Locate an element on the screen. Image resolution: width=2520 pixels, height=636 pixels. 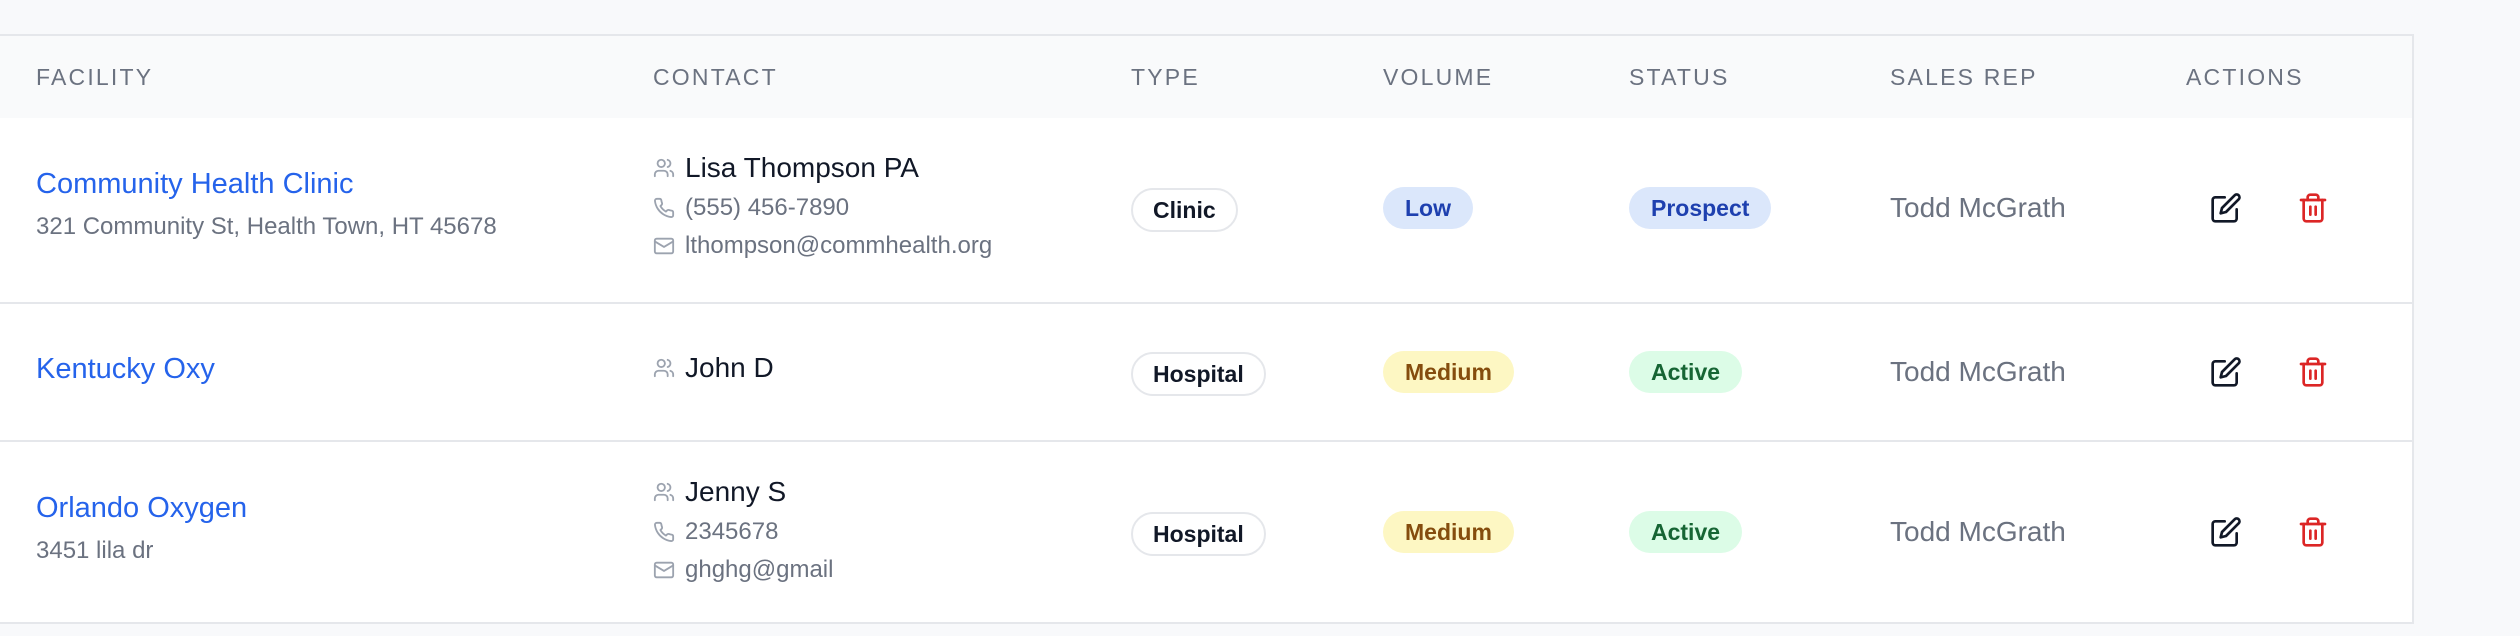
facility-name-link: Kentucky Oxy is located at coordinates (125, 369).